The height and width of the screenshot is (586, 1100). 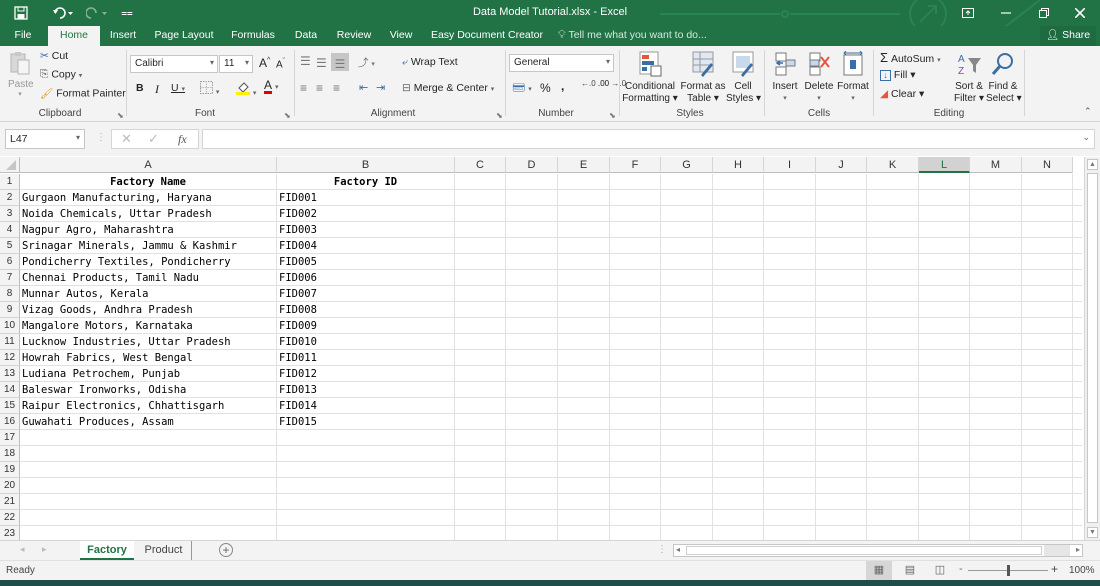 I want to click on cell-g21, so click(x=687, y=502).